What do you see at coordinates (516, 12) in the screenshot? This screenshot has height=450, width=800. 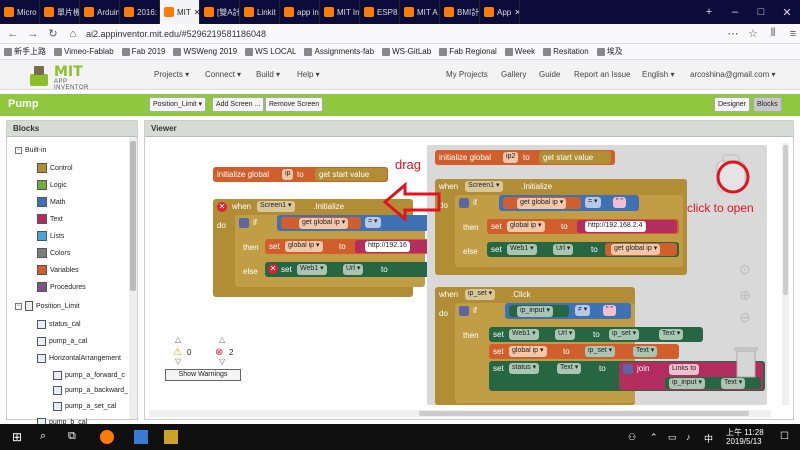 I see `close-tab-icon: ✕` at bounding box center [516, 12].